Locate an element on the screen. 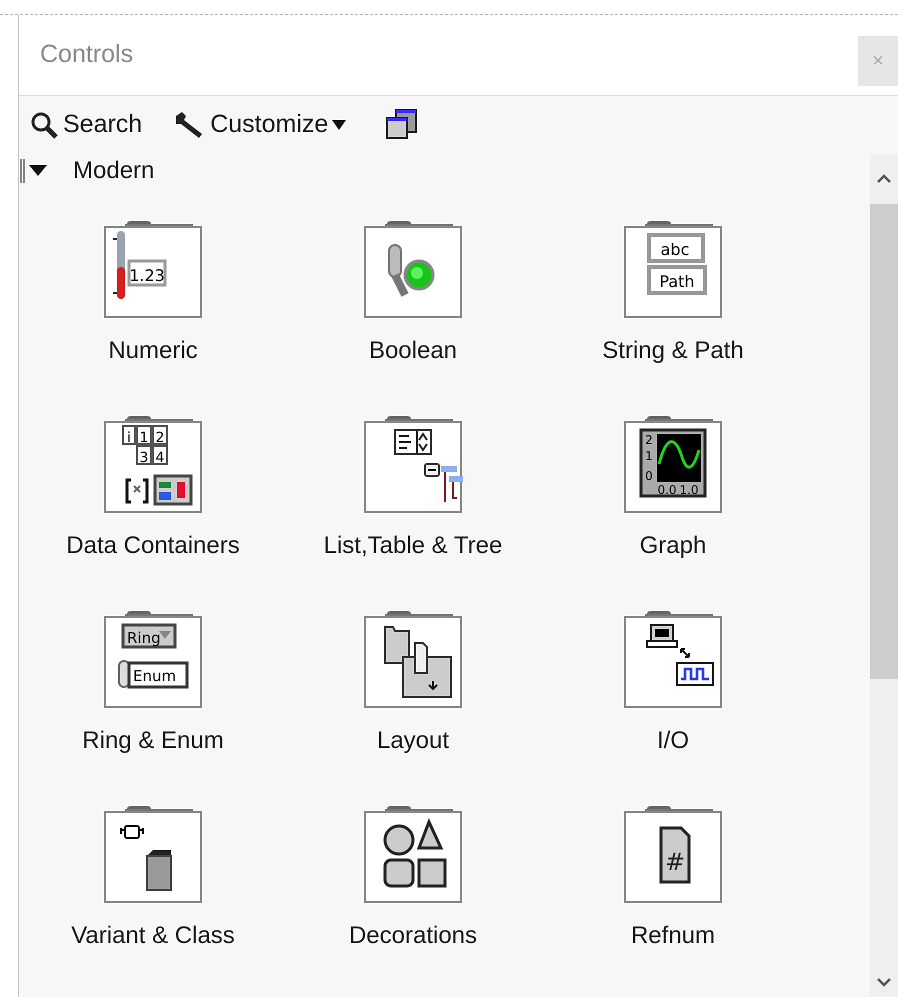  ring-control: Ring is located at coordinates (149, 636).